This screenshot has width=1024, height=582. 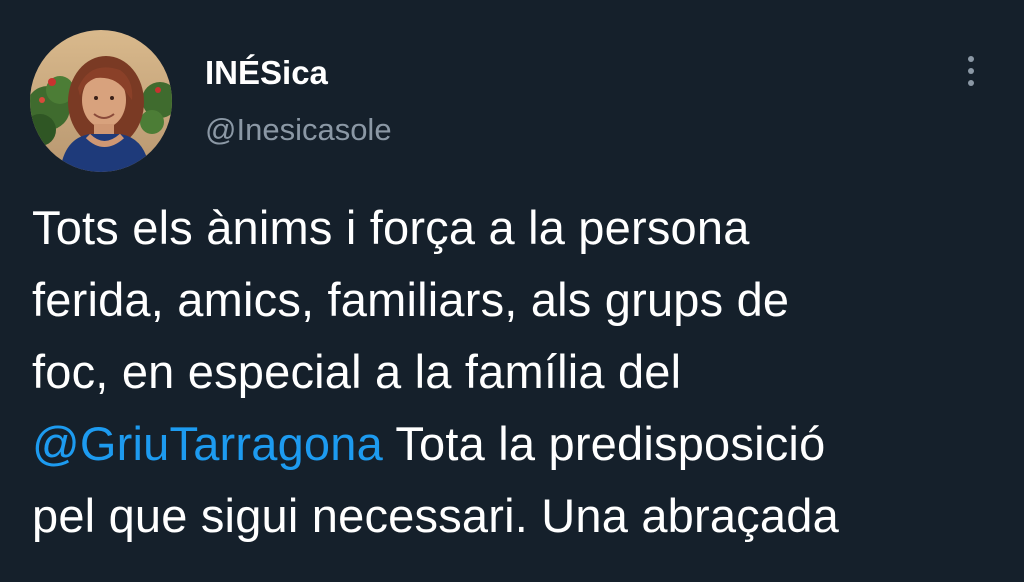 What do you see at coordinates (391, 227) in the screenshot?
I see `tweet-text-line-1: Tots els ànims i força a la persona` at bounding box center [391, 227].